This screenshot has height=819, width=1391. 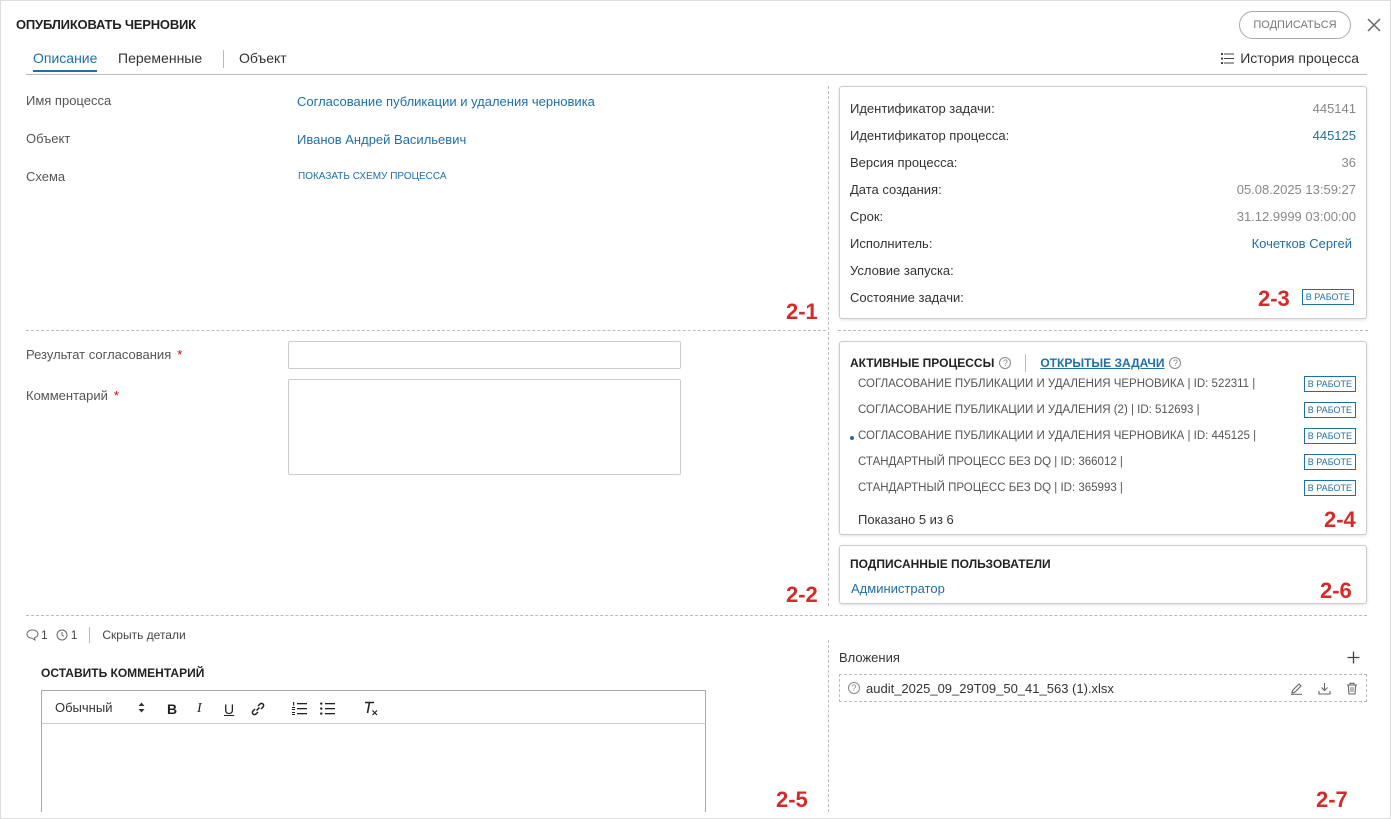 What do you see at coordinates (46, 176) in the screenshot?
I see `scheme-label: Схема` at bounding box center [46, 176].